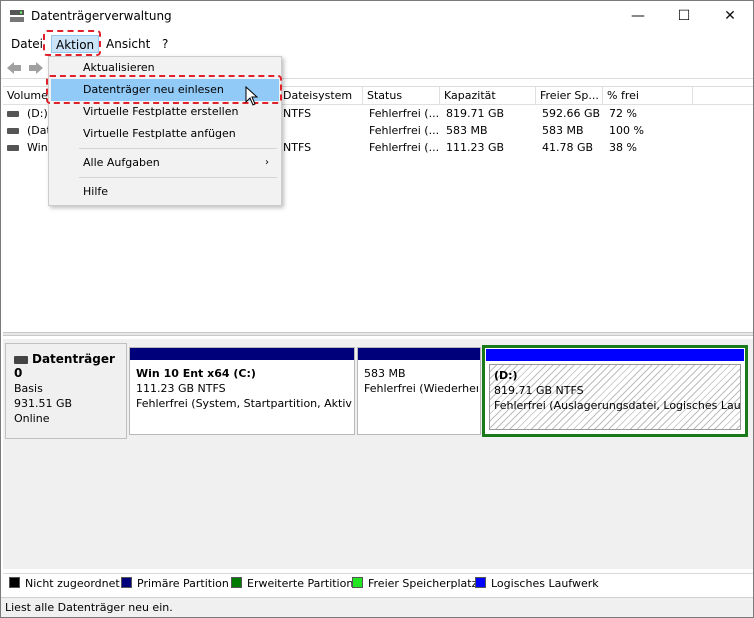  Describe the element at coordinates (43, 403) in the screenshot. I see `disk-size: 931.51 GB` at that location.